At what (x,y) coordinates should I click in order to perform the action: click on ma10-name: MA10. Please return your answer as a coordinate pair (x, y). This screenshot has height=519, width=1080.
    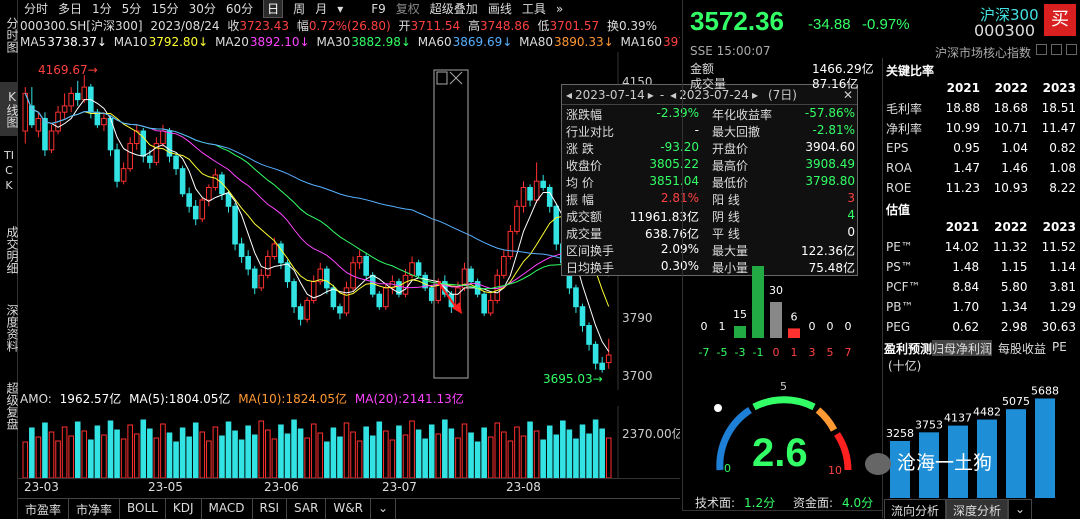
    Looking at the image, I should click on (130, 42).